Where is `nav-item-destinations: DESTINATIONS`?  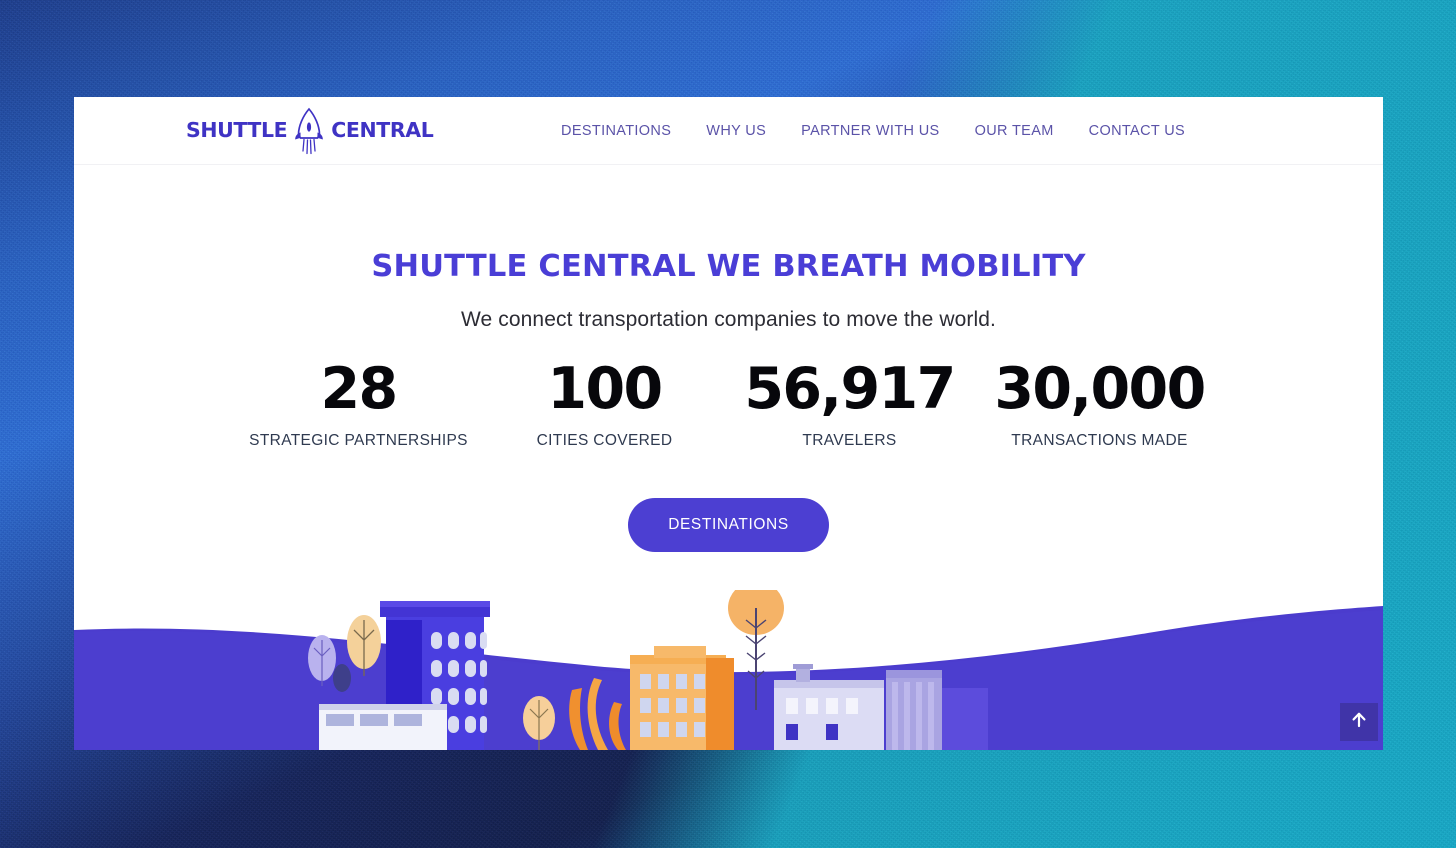 nav-item-destinations: DESTINATIONS is located at coordinates (616, 131).